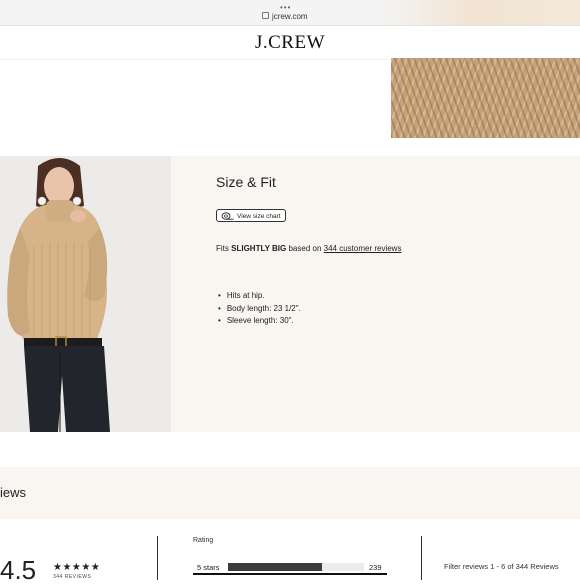 The width and height of the screenshot is (580, 585). I want to click on fit-value: SLIGHTLY BIG, so click(259, 248).